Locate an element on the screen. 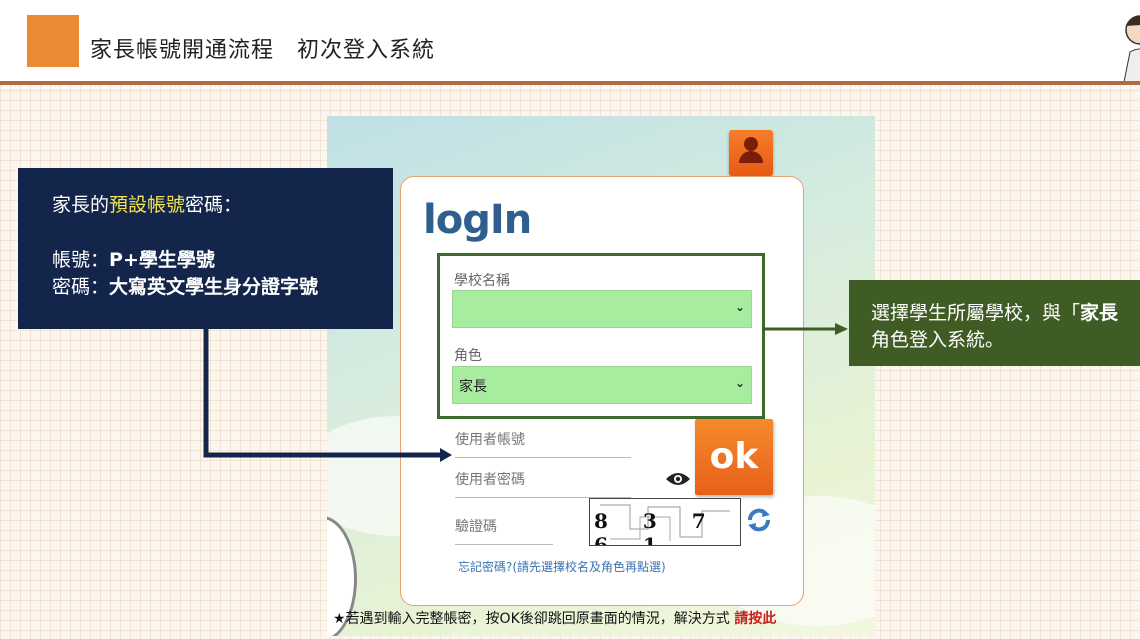 Image resolution: width=1140 pixels, height=639 pixels. school-role-arrowhead is located at coordinates (841, 329).